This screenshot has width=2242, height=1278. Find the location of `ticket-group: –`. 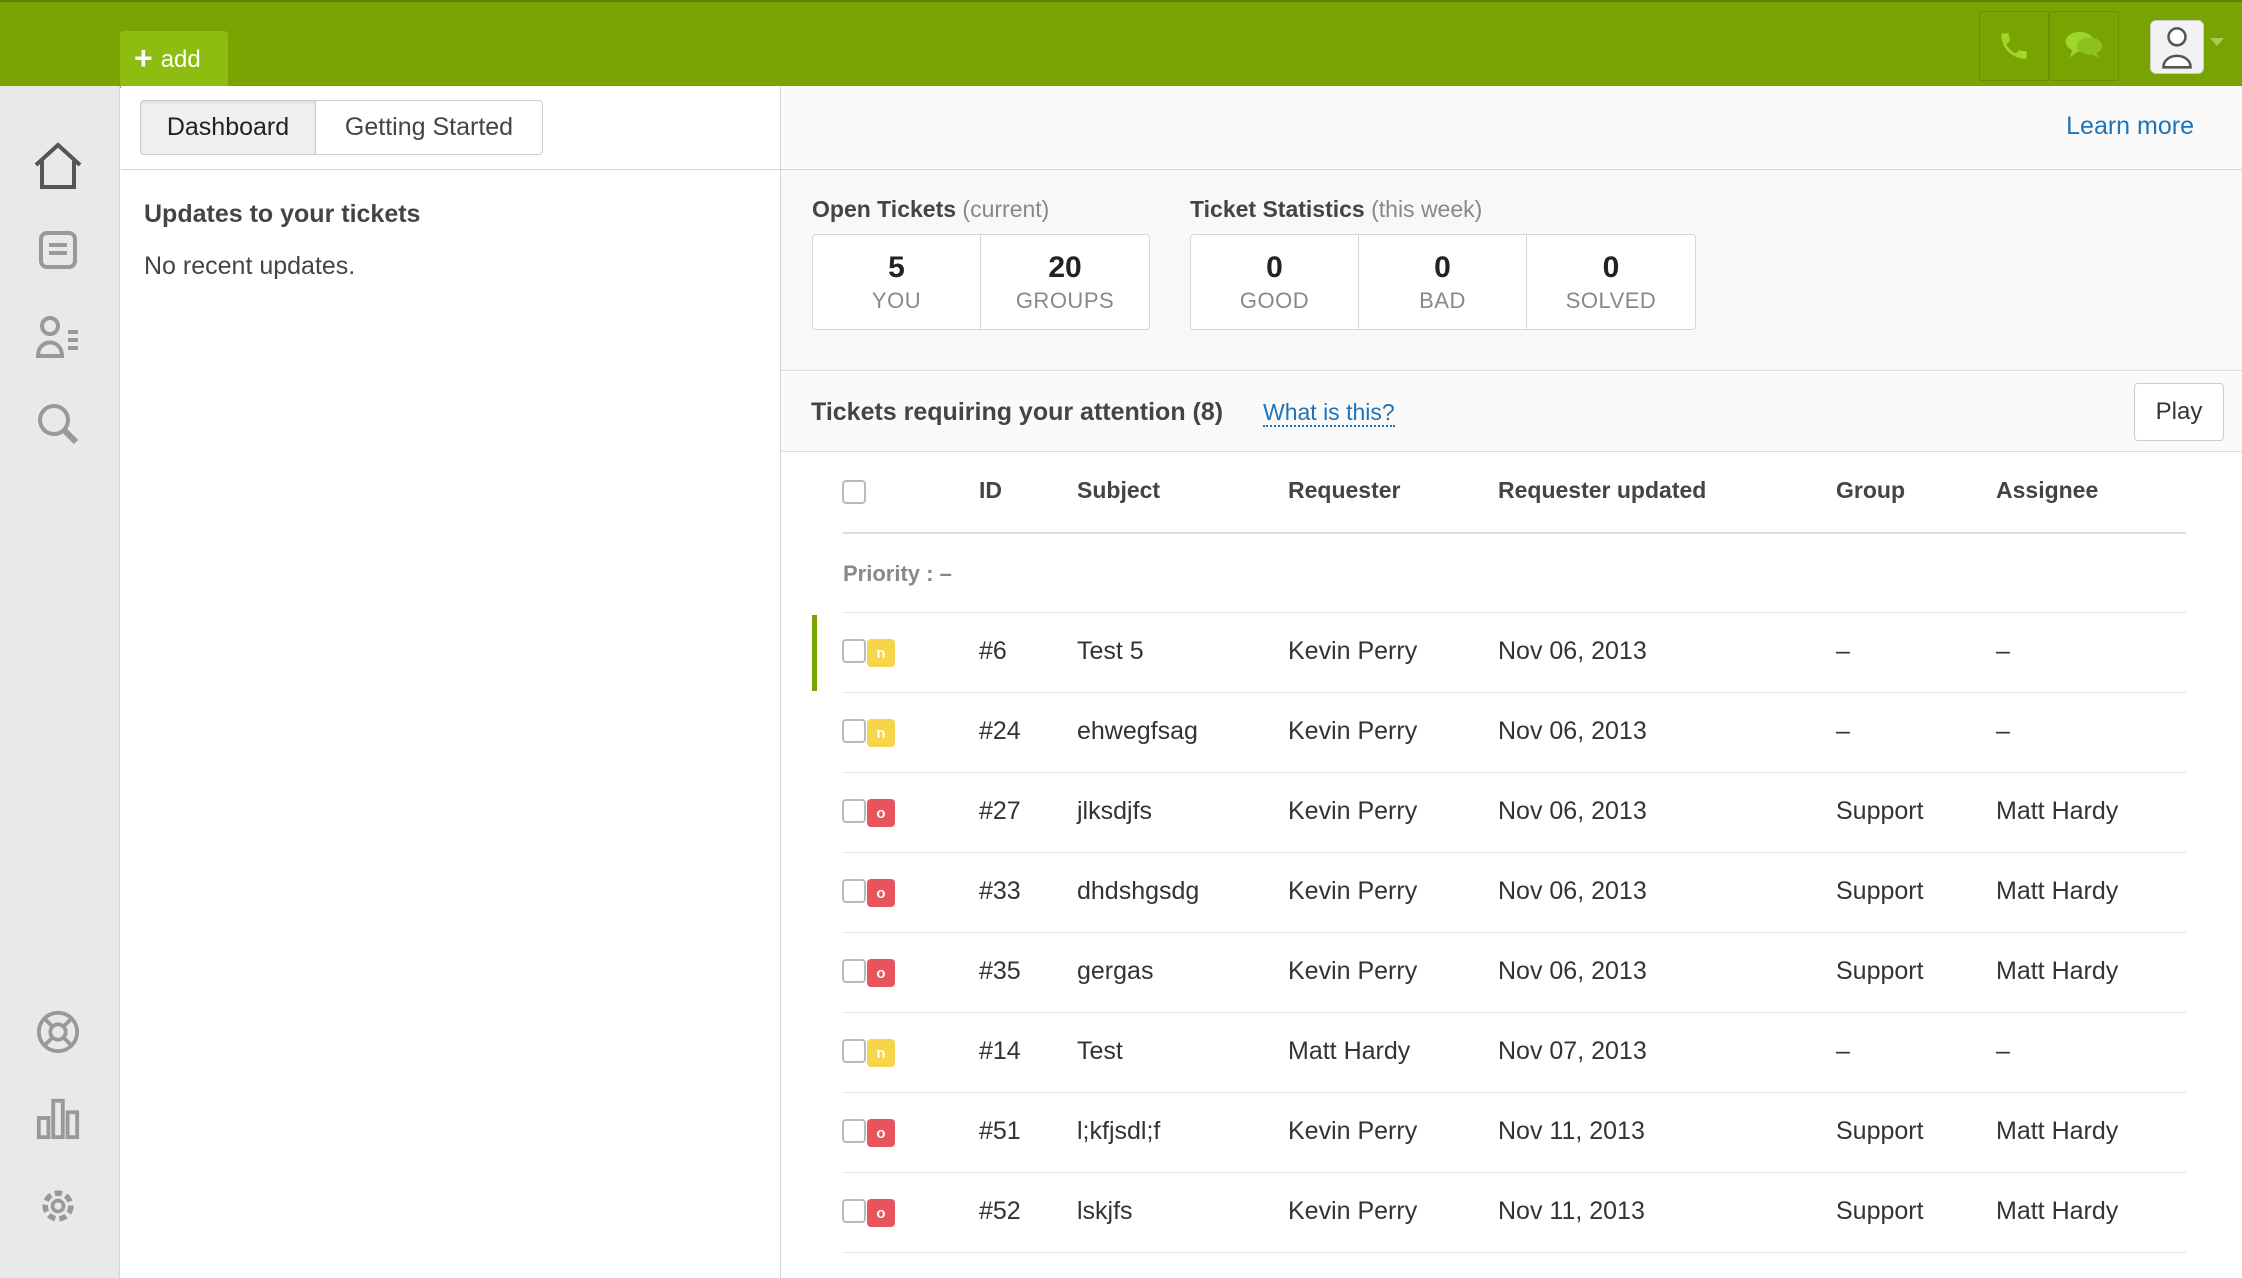

ticket-group: – is located at coordinates (1843, 731).